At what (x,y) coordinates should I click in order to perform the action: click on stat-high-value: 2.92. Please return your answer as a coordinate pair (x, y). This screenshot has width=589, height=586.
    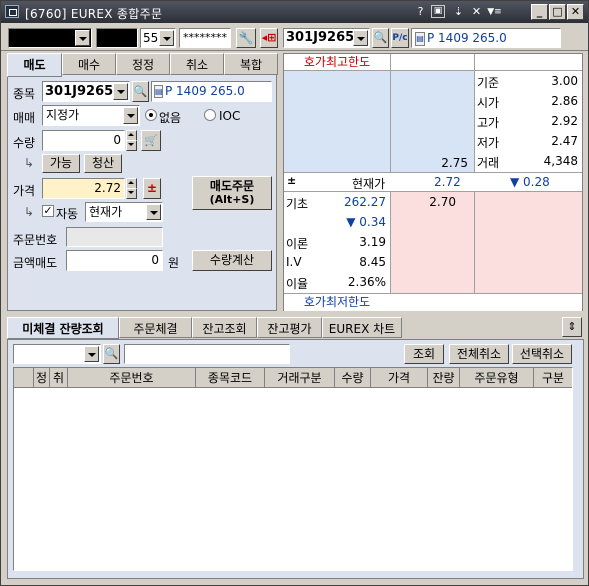
    Looking at the image, I should click on (564, 121).